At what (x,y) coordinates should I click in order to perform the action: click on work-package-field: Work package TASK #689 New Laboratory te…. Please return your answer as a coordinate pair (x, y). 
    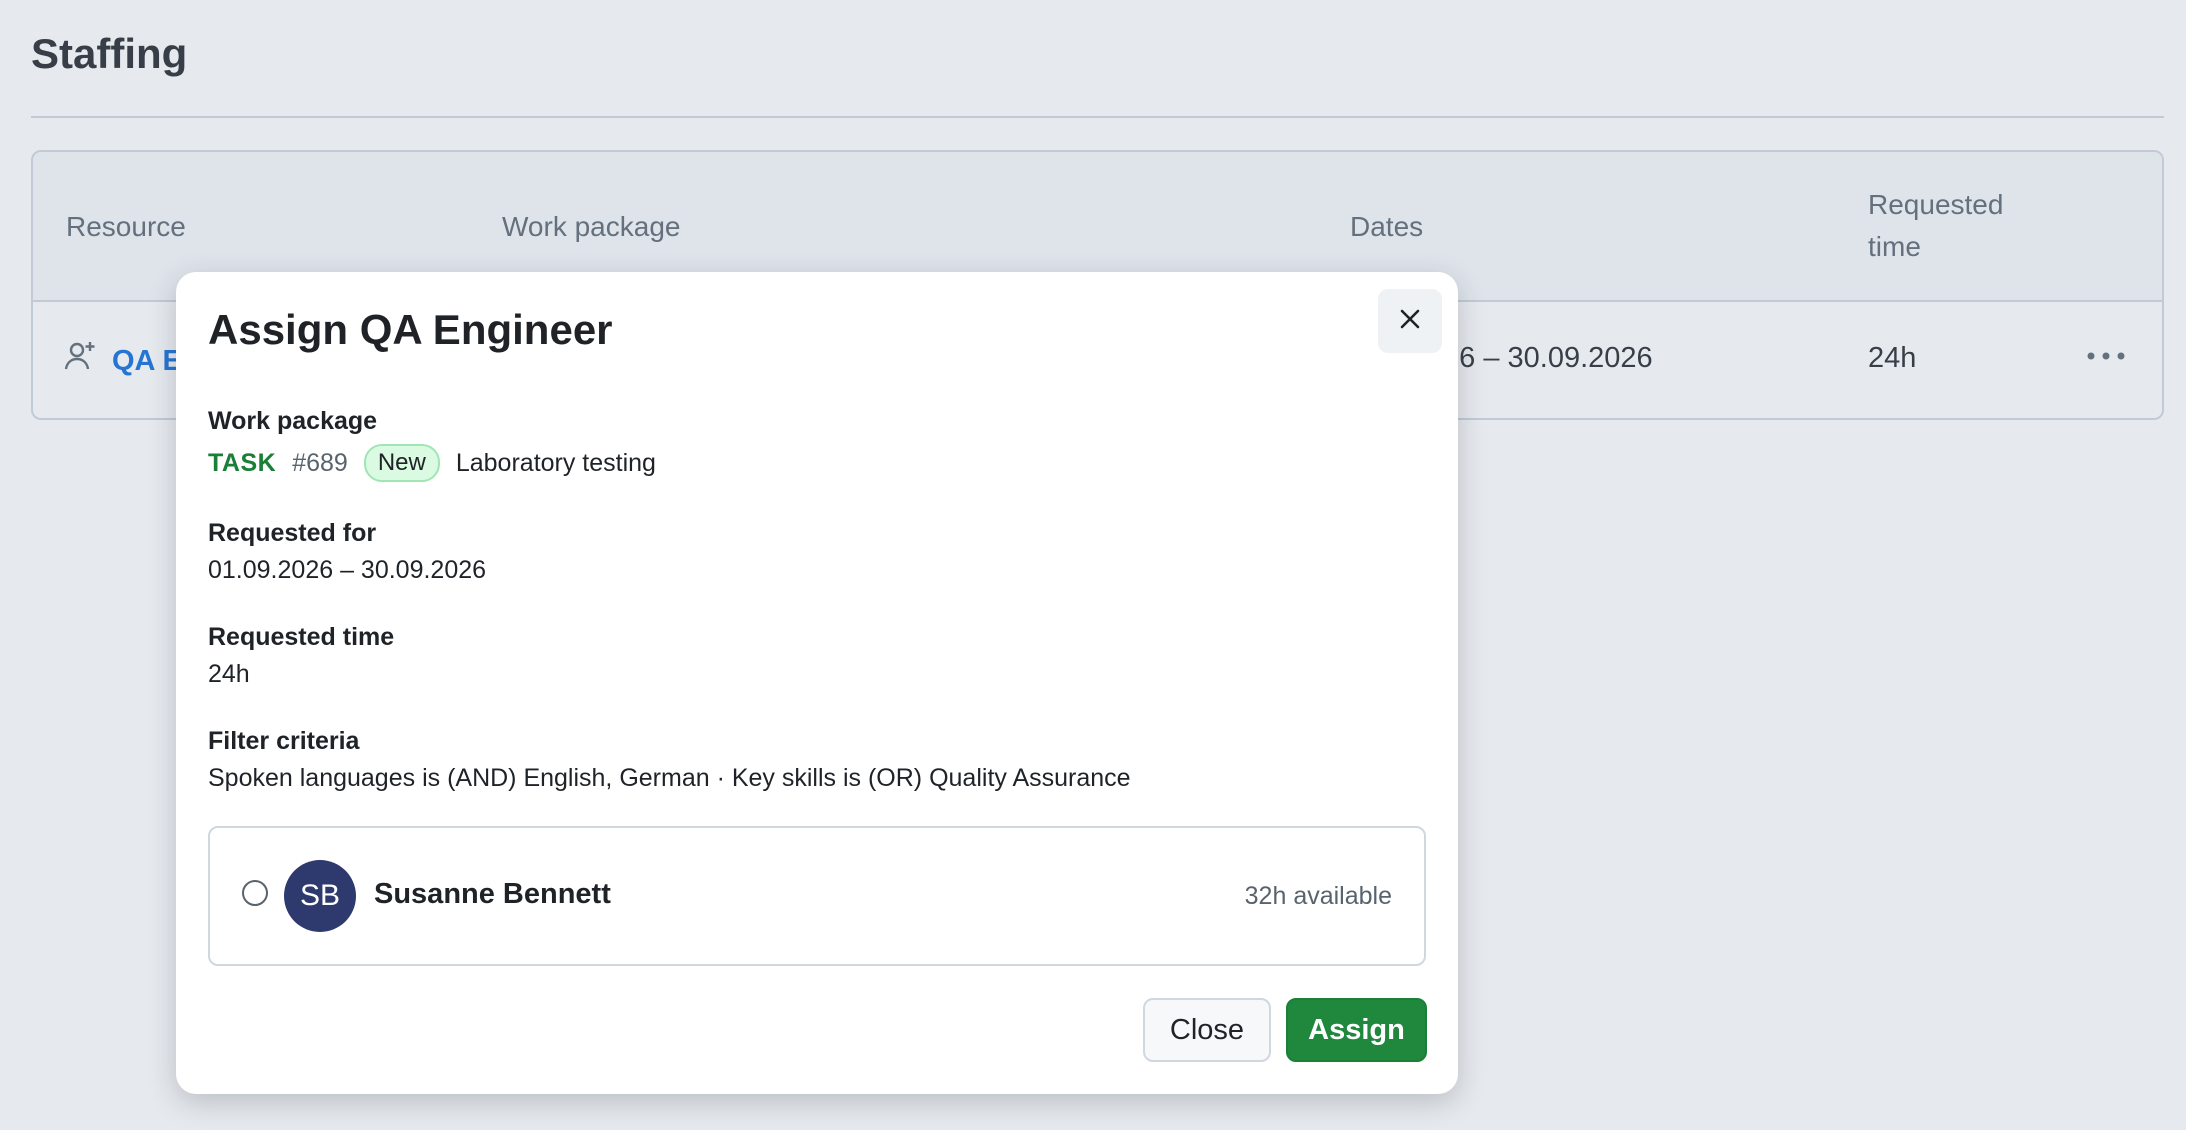
    Looking at the image, I should click on (432, 443).